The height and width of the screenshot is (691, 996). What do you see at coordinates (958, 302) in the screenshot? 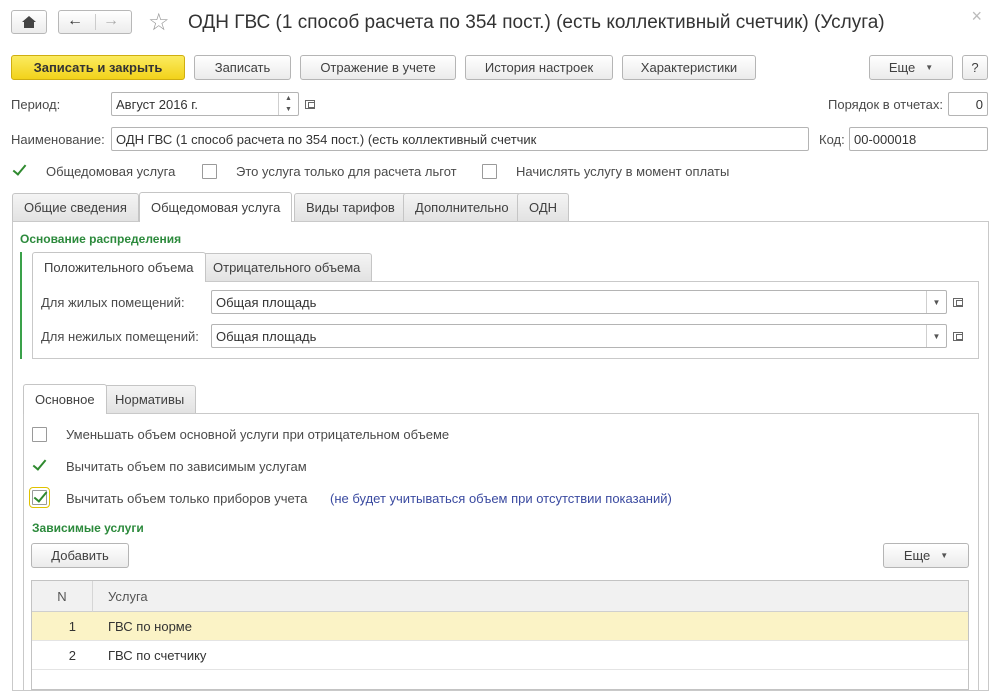
I see `residential-open-icon` at bounding box center [958, 302].